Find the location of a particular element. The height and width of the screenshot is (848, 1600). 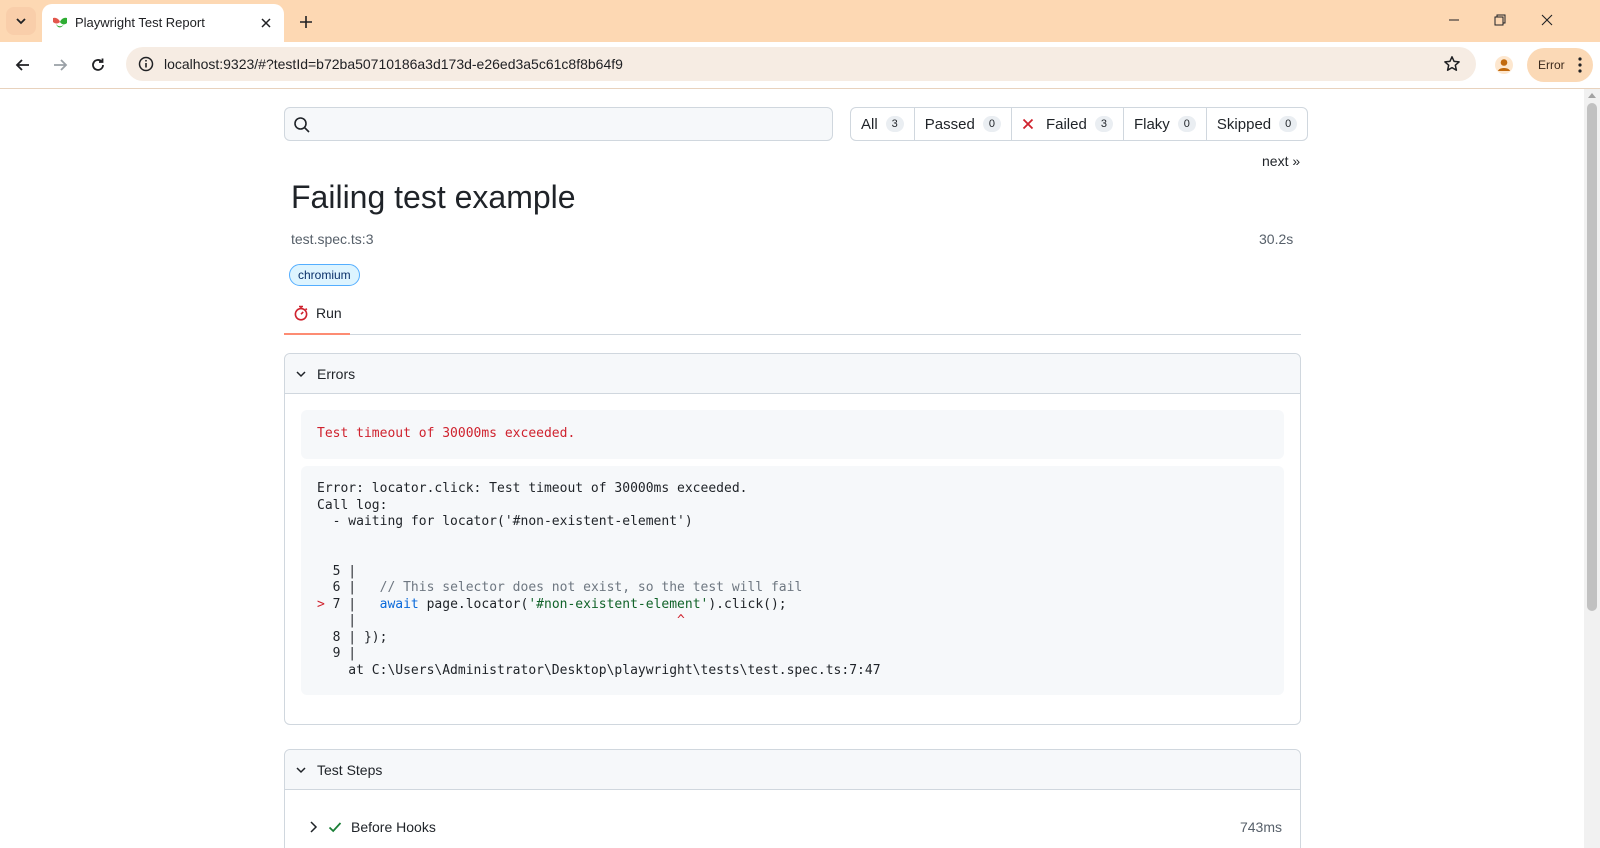

step-duration: 743ms is located at coordinates (1260, 827).